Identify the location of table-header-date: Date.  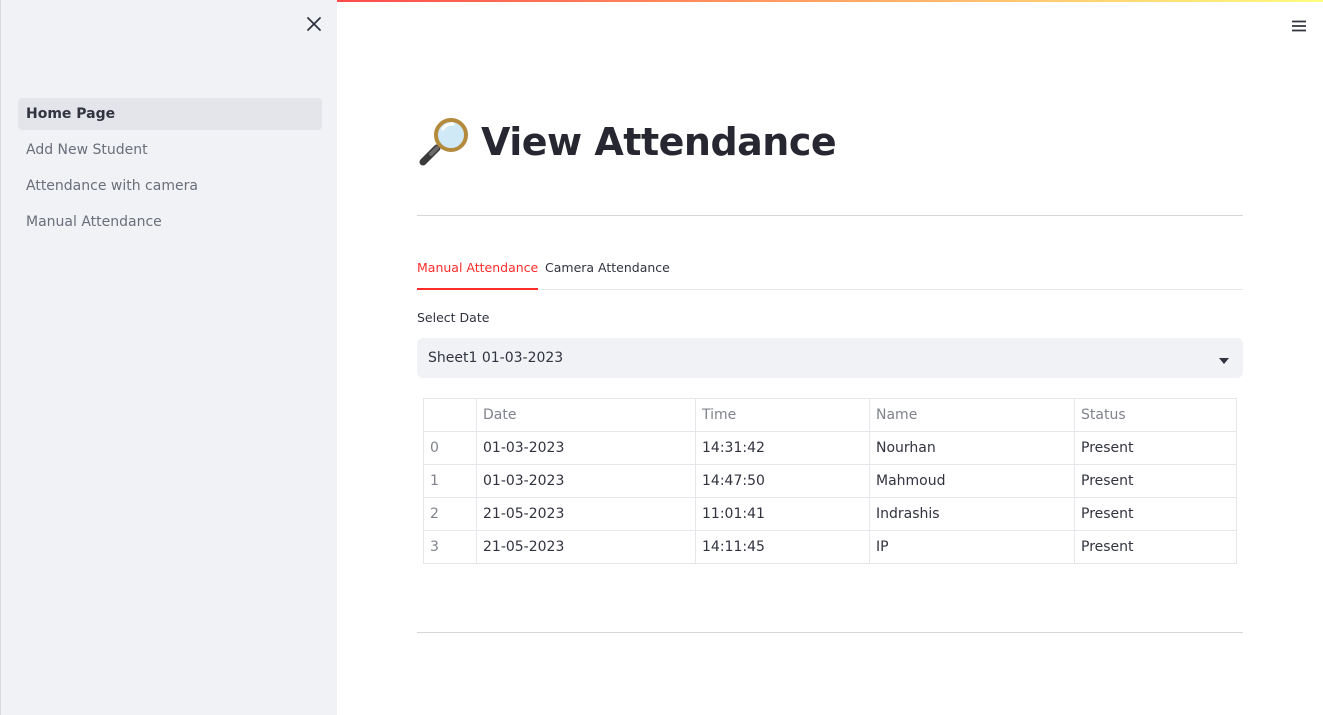
(586, 415).